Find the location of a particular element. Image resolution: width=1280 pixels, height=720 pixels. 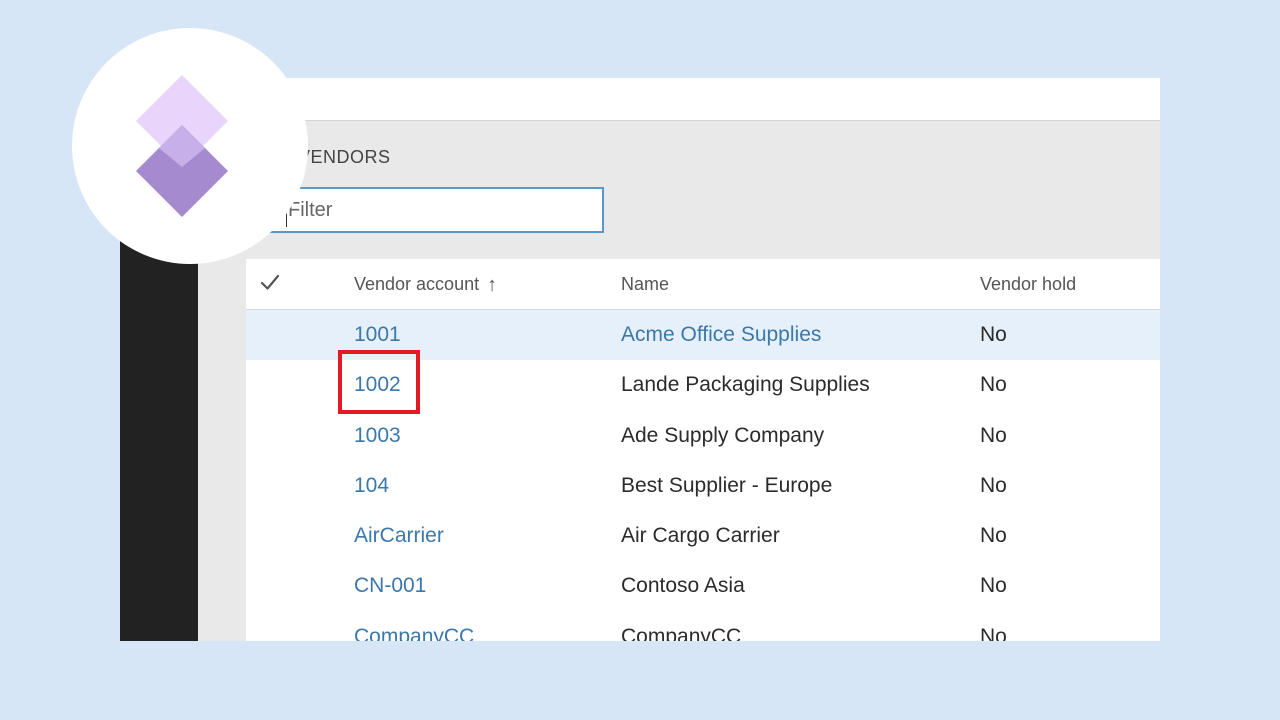

select-all-checkbox is located at coordinates (270, 282).